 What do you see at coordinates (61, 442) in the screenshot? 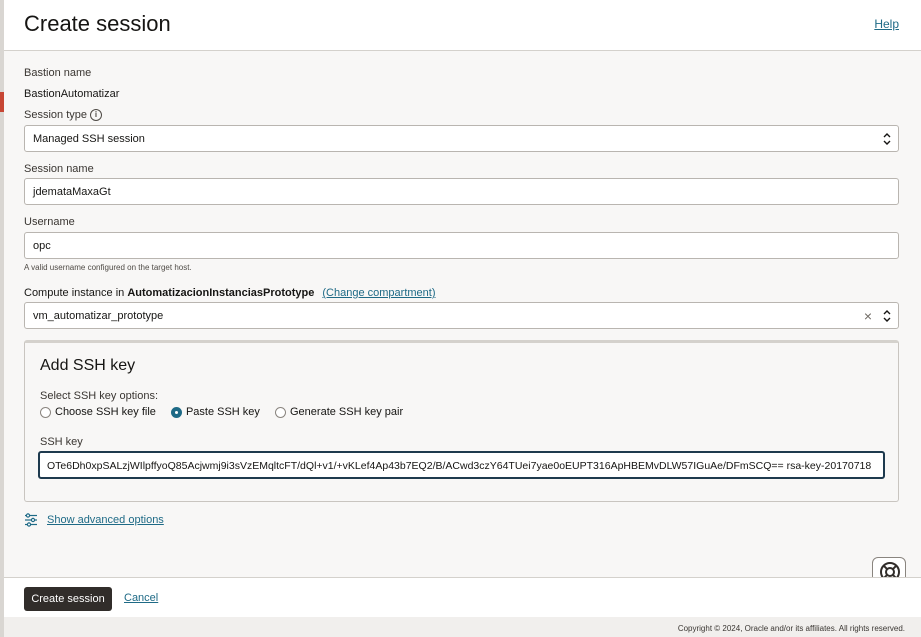
I see `ssh-key-label: SSH key` at bounding box center [61, 442].